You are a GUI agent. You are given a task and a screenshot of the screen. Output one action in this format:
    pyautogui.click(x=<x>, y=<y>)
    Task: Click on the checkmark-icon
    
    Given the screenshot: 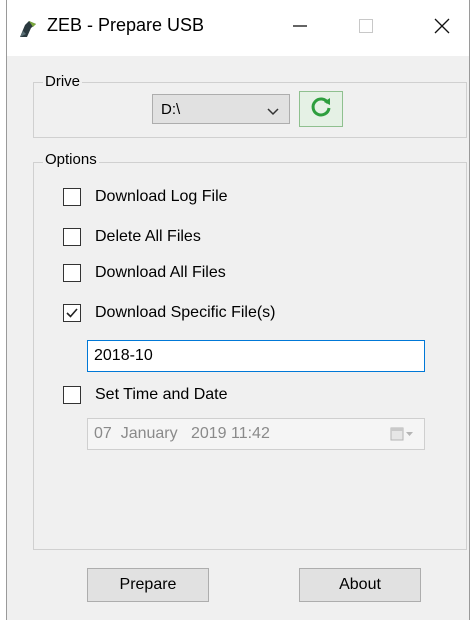 What is the action you would take?
    pyautogui.click(x=72, y=313)
    